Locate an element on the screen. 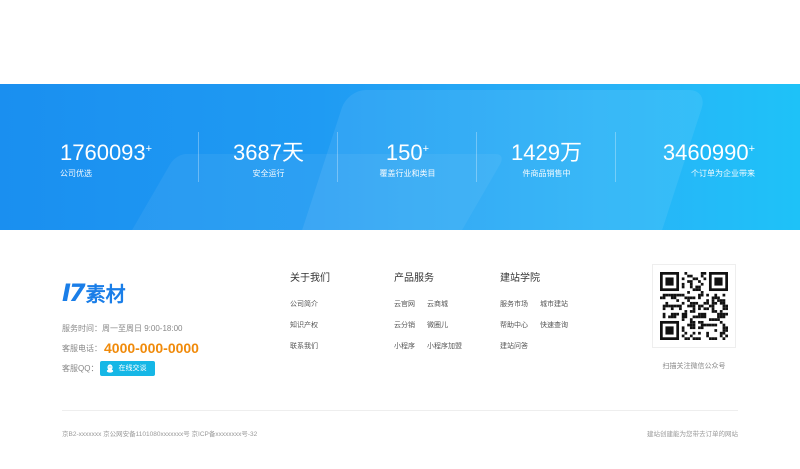  stat-value: 3687天 is located at coordinates (268, 152).